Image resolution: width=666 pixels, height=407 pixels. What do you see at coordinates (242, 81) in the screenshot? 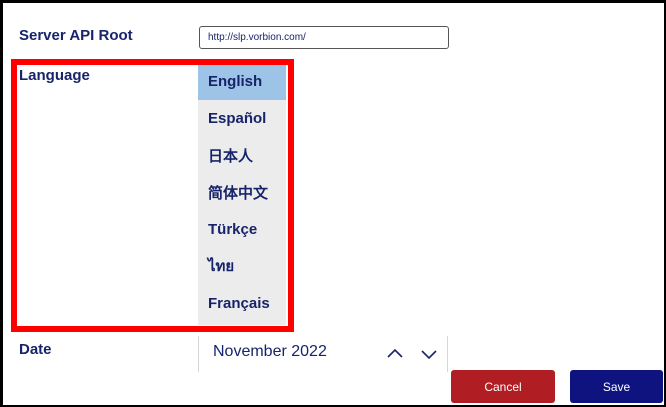
I see `language-option-english: English` at bounding box center [242, 81].